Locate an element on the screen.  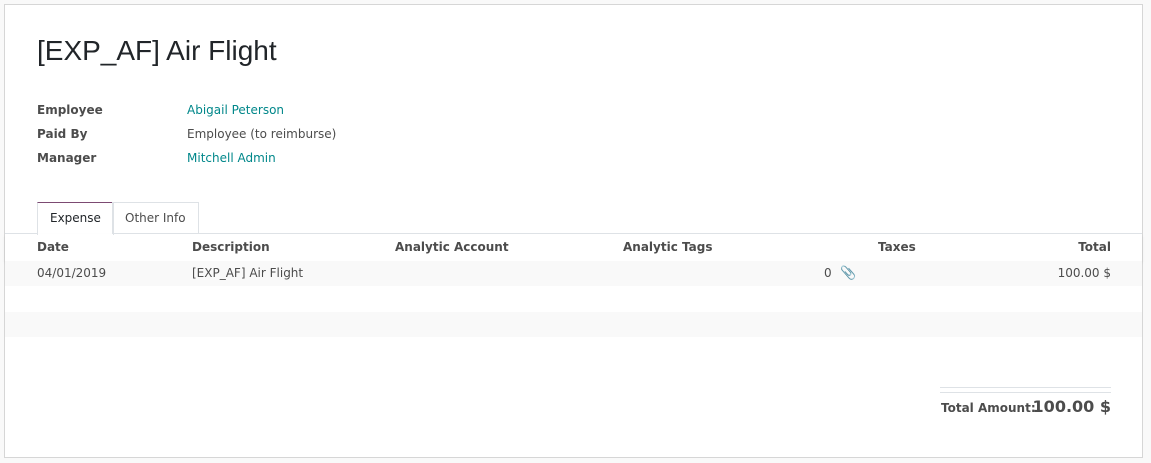
tab-other-info: Other Info is located at coordinates (155, 218).